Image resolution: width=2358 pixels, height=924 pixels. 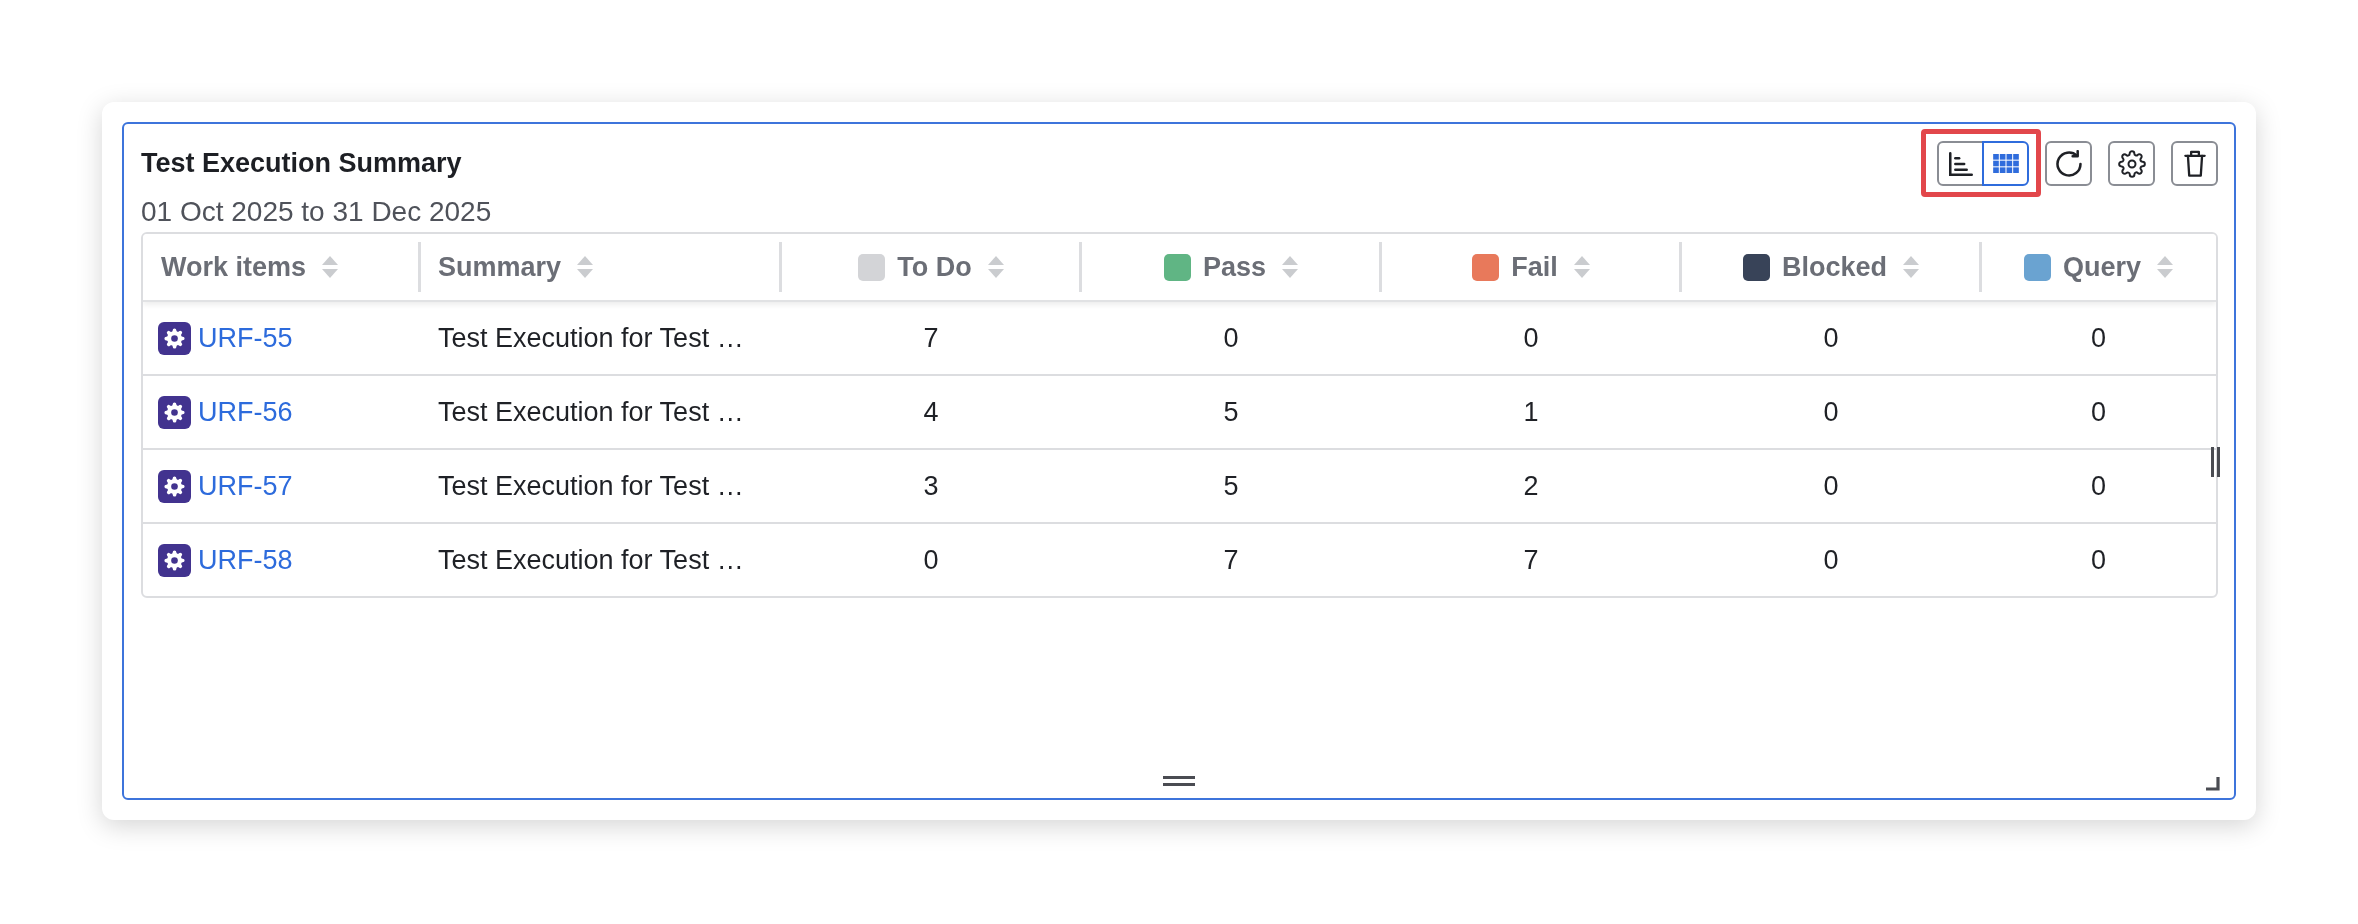 I want to click on trash-icon, so click(x=2194, y=163).